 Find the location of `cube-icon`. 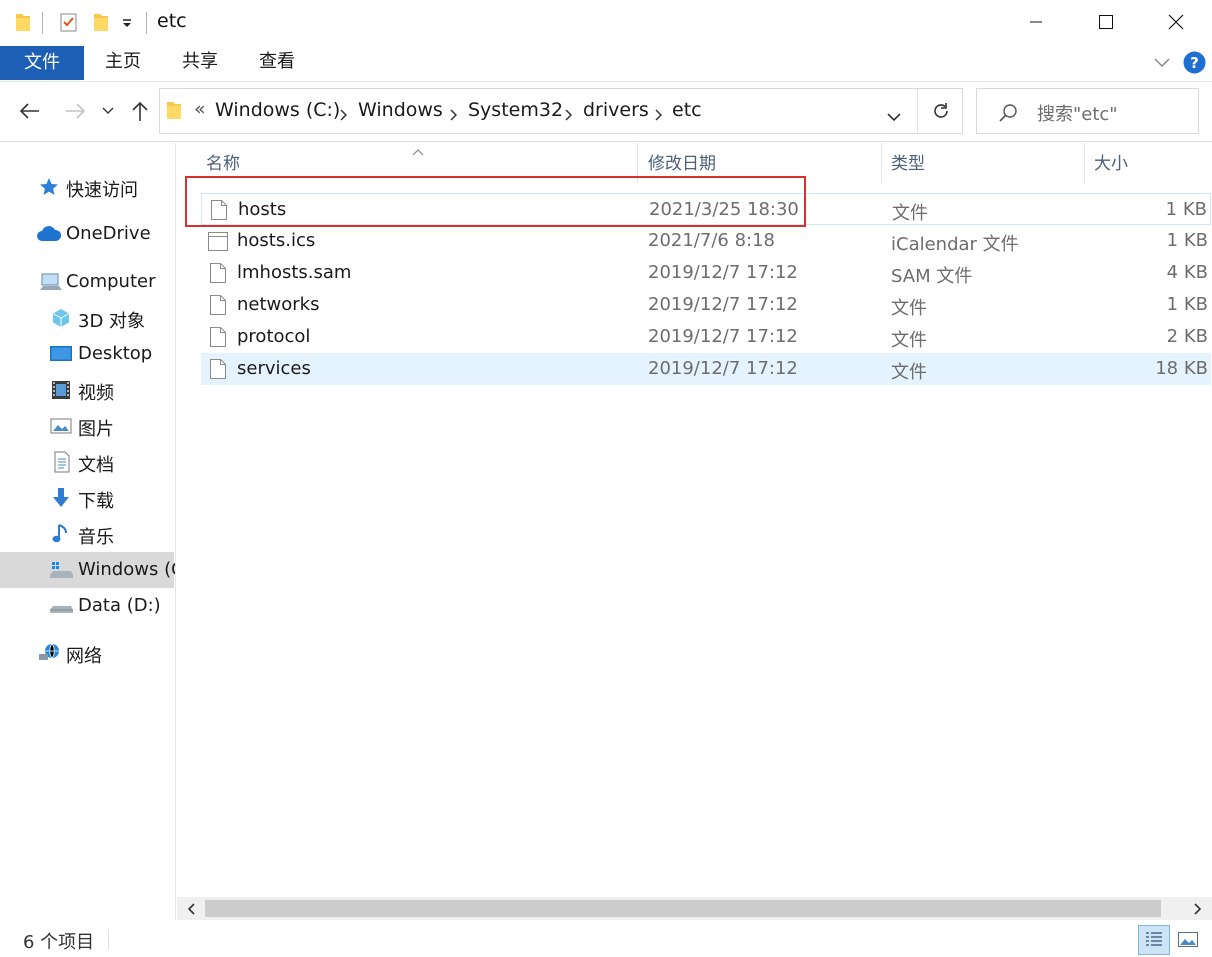

cube-icon is located at coordinates (61, 318).